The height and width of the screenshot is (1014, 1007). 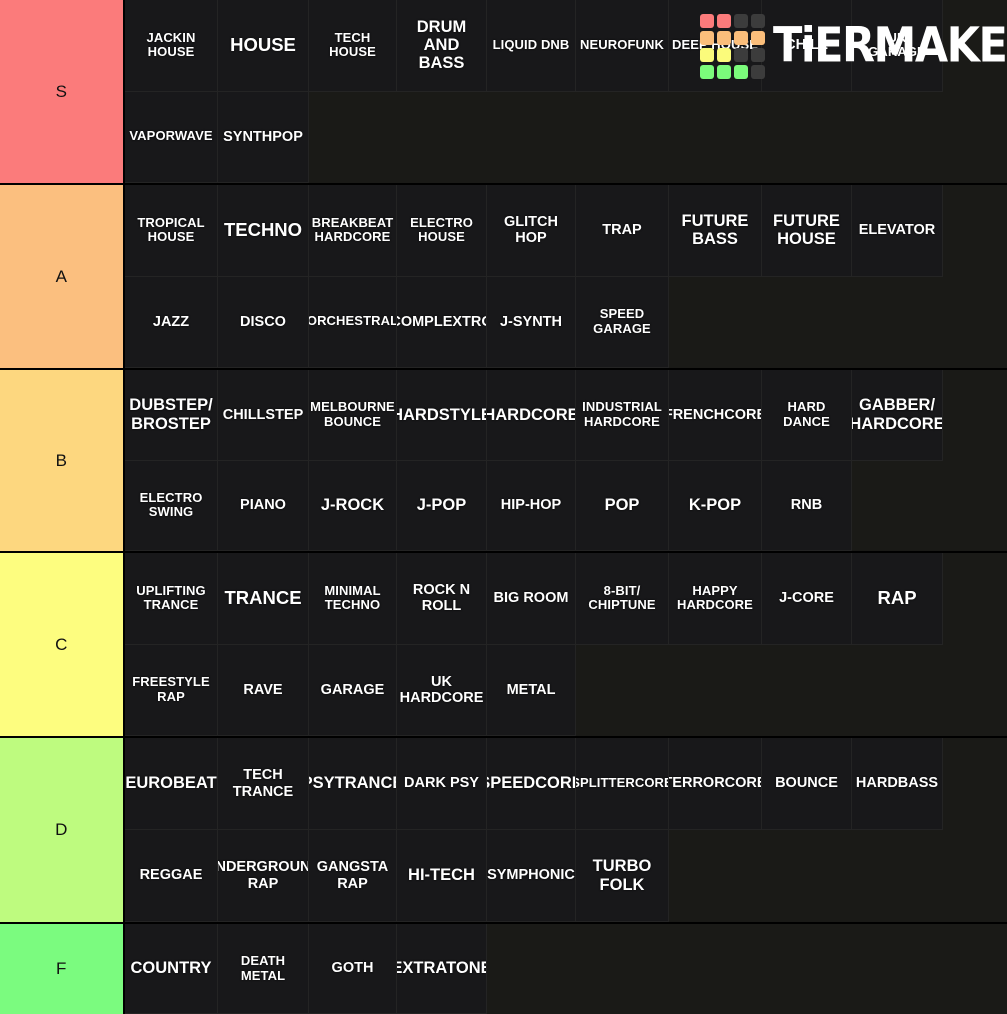 What do you see at coordinates (353, 784) in the screenshot?
I see `tier-item: PSYTRANCE` at bounding box center [353, 784].